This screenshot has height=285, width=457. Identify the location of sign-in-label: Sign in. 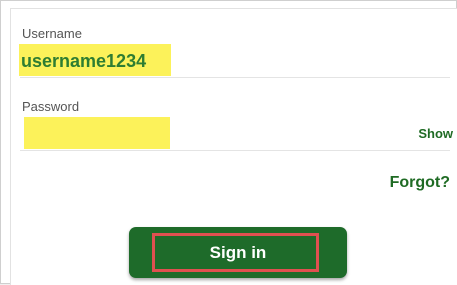
(238, 252).